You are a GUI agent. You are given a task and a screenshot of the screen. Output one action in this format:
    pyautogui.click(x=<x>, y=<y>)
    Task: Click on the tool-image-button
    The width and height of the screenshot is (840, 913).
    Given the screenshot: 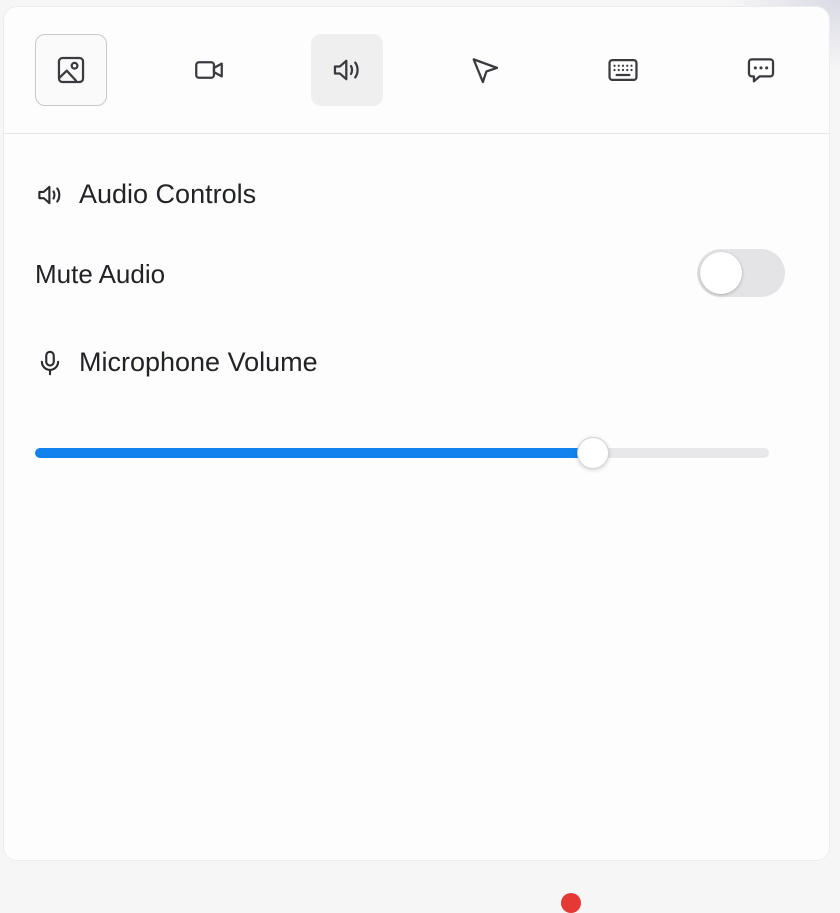 What is the action you would take?
    pyautogui.click(x=71, y=70)
    